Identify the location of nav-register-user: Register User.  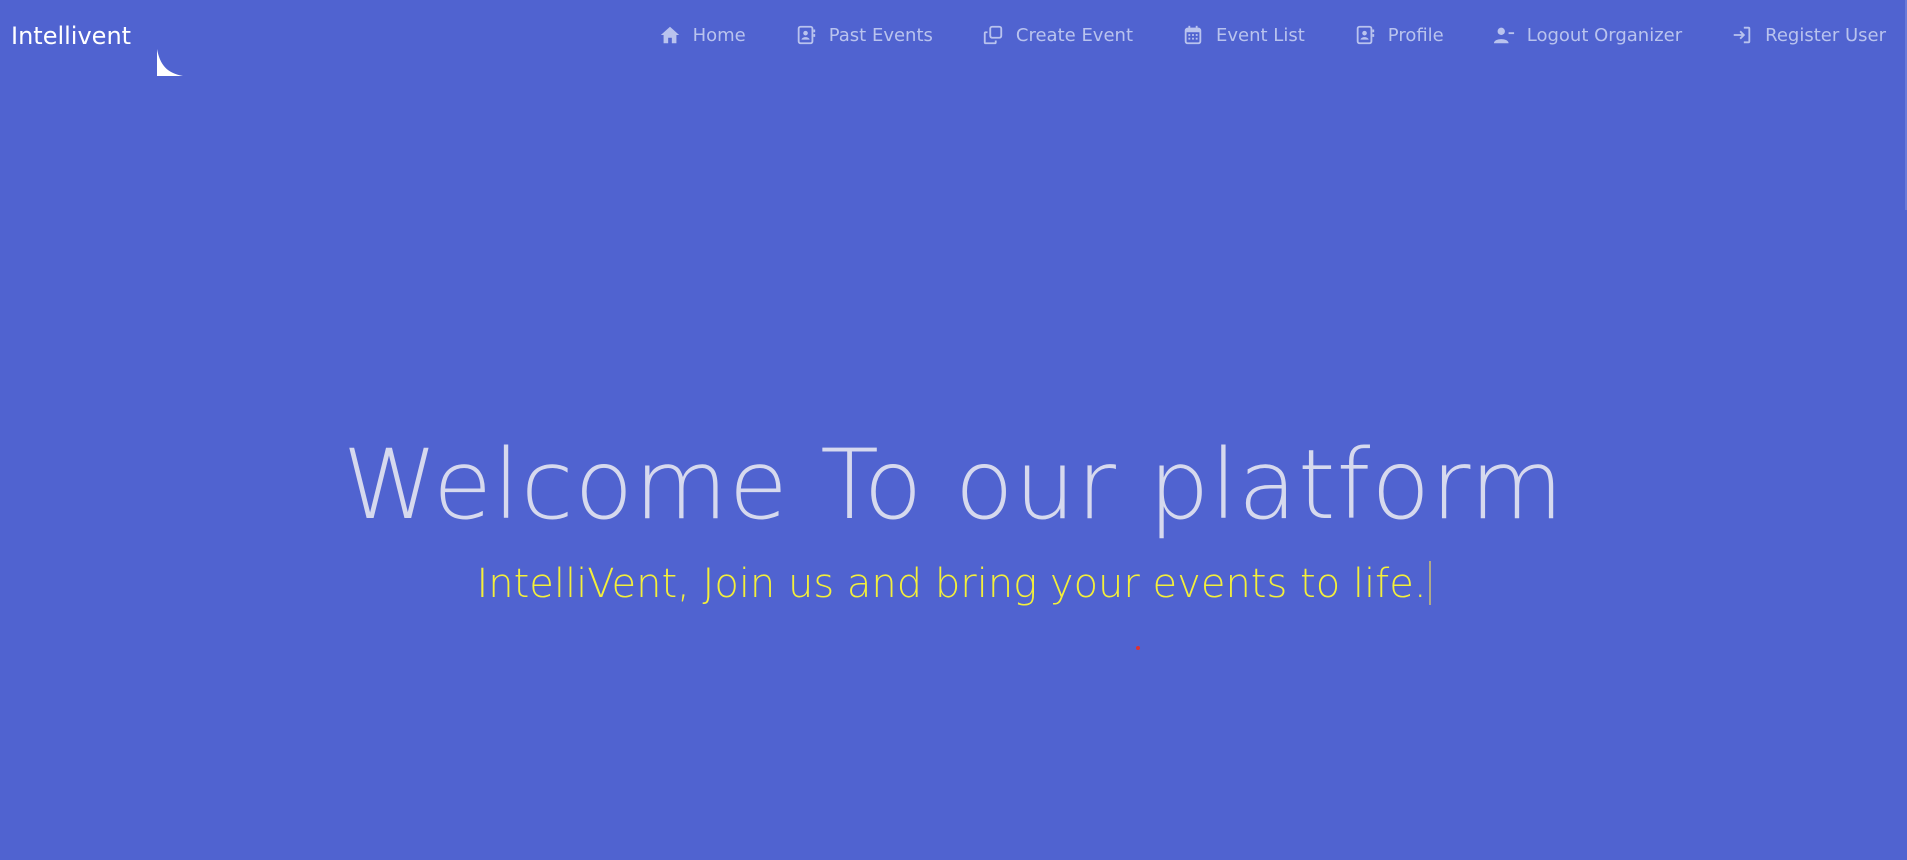
(1808, 35).